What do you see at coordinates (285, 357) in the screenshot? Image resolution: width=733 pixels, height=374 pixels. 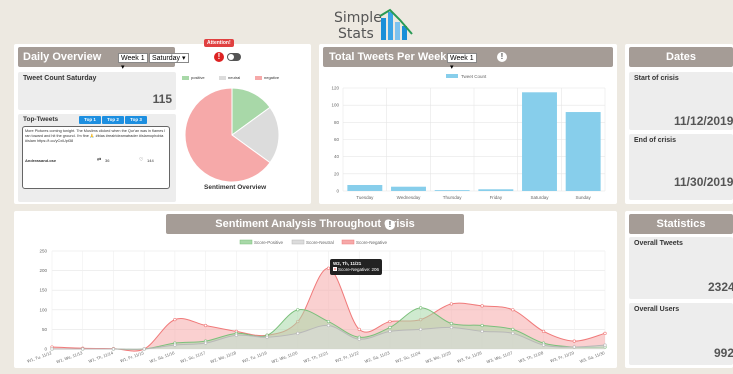 I see `area-x-tick: W2, We, 11/20` at bounding box center [285, 357].